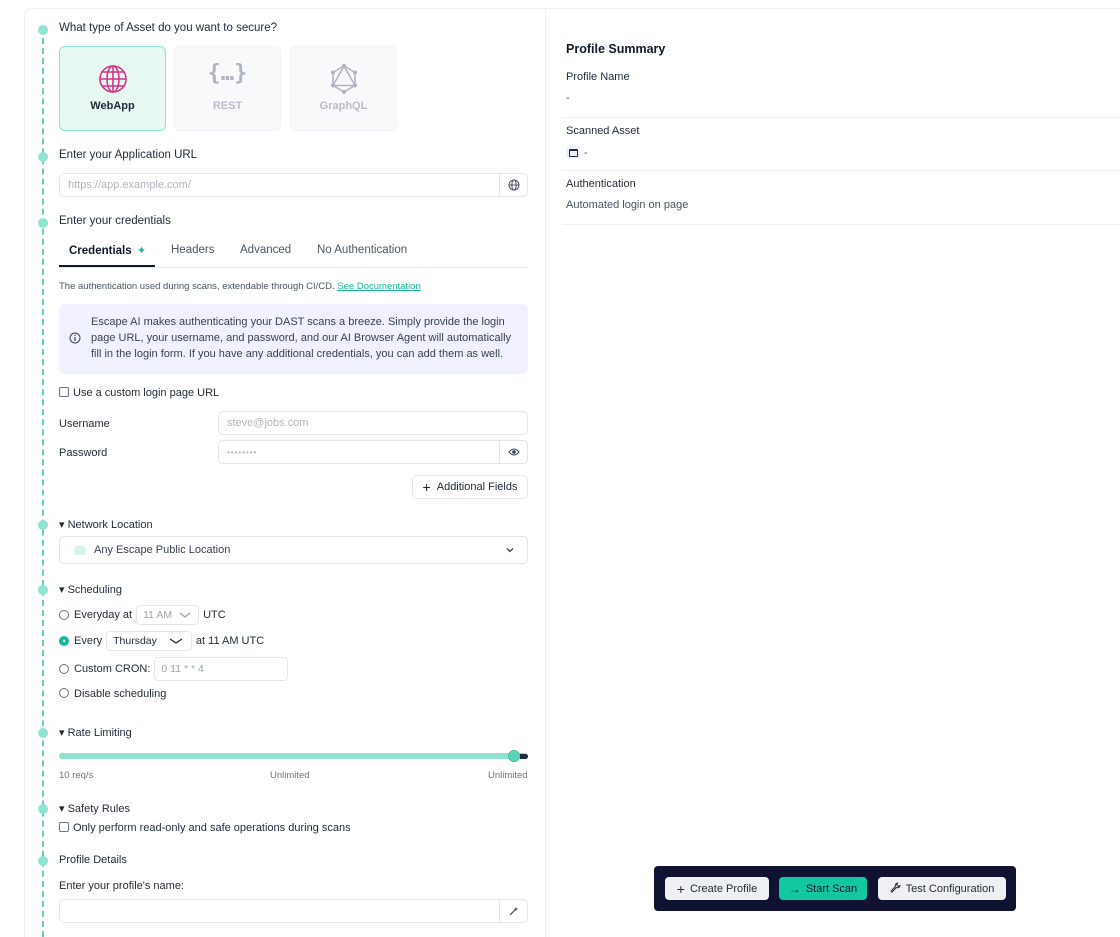 The image size is (1120, 937). Describe the element at coordinates (293, 267) in the screenshot. I see `tab-divider` at that location.